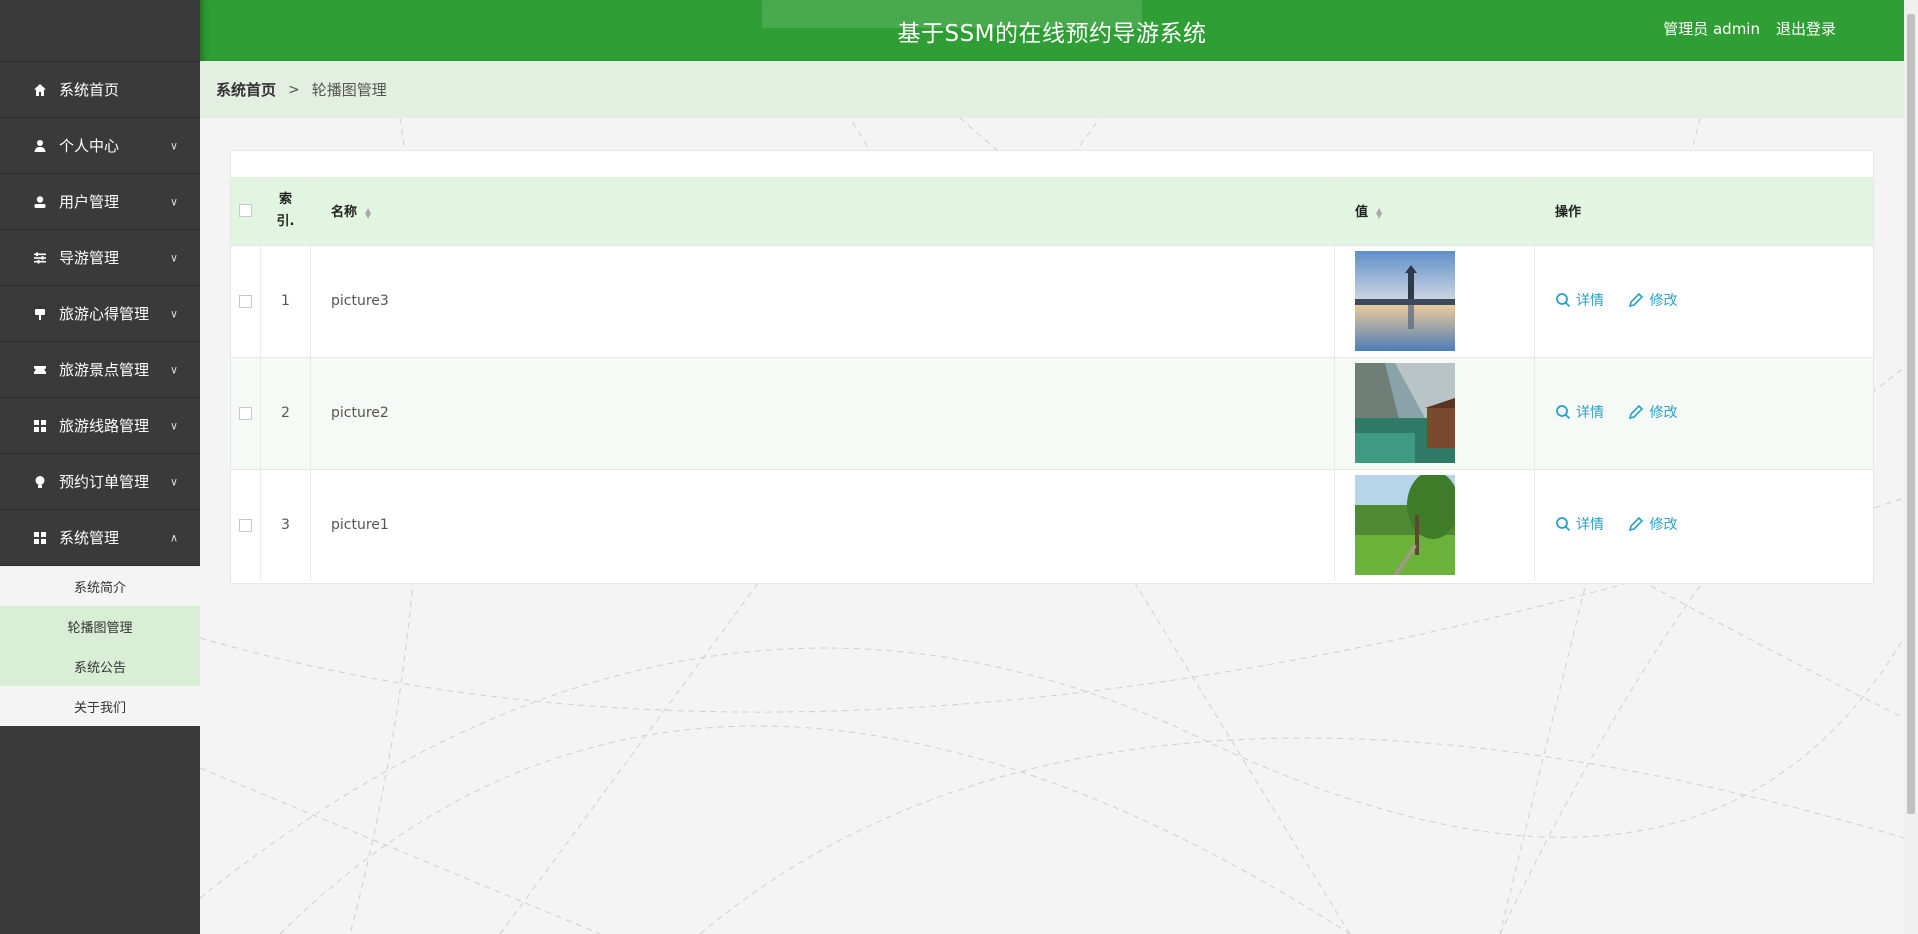  I want to click on submenu-label: 轮播图管理, so click(100, 628).